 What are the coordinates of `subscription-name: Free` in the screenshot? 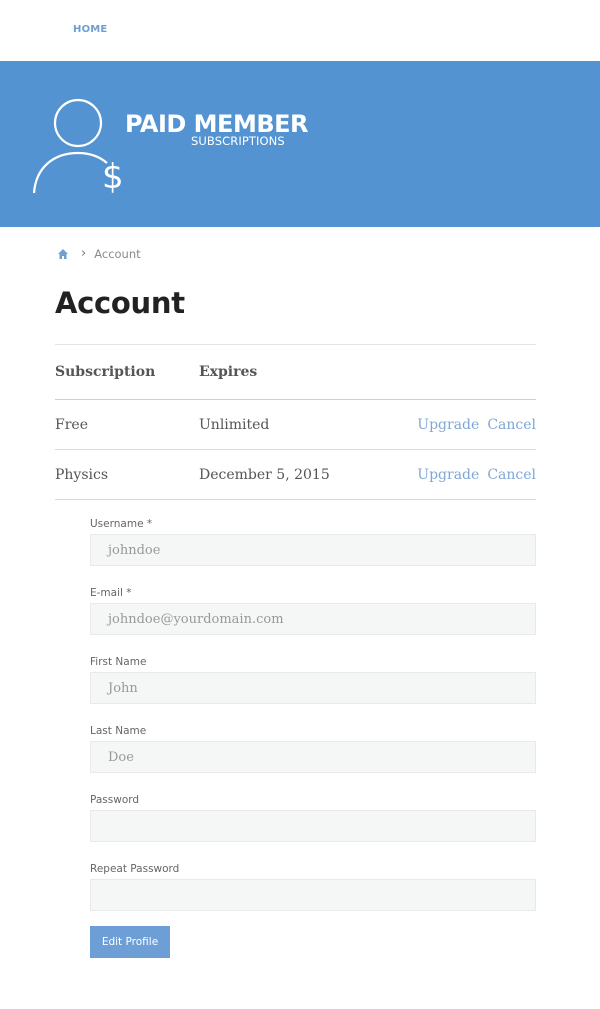 It's located at (71, 424).